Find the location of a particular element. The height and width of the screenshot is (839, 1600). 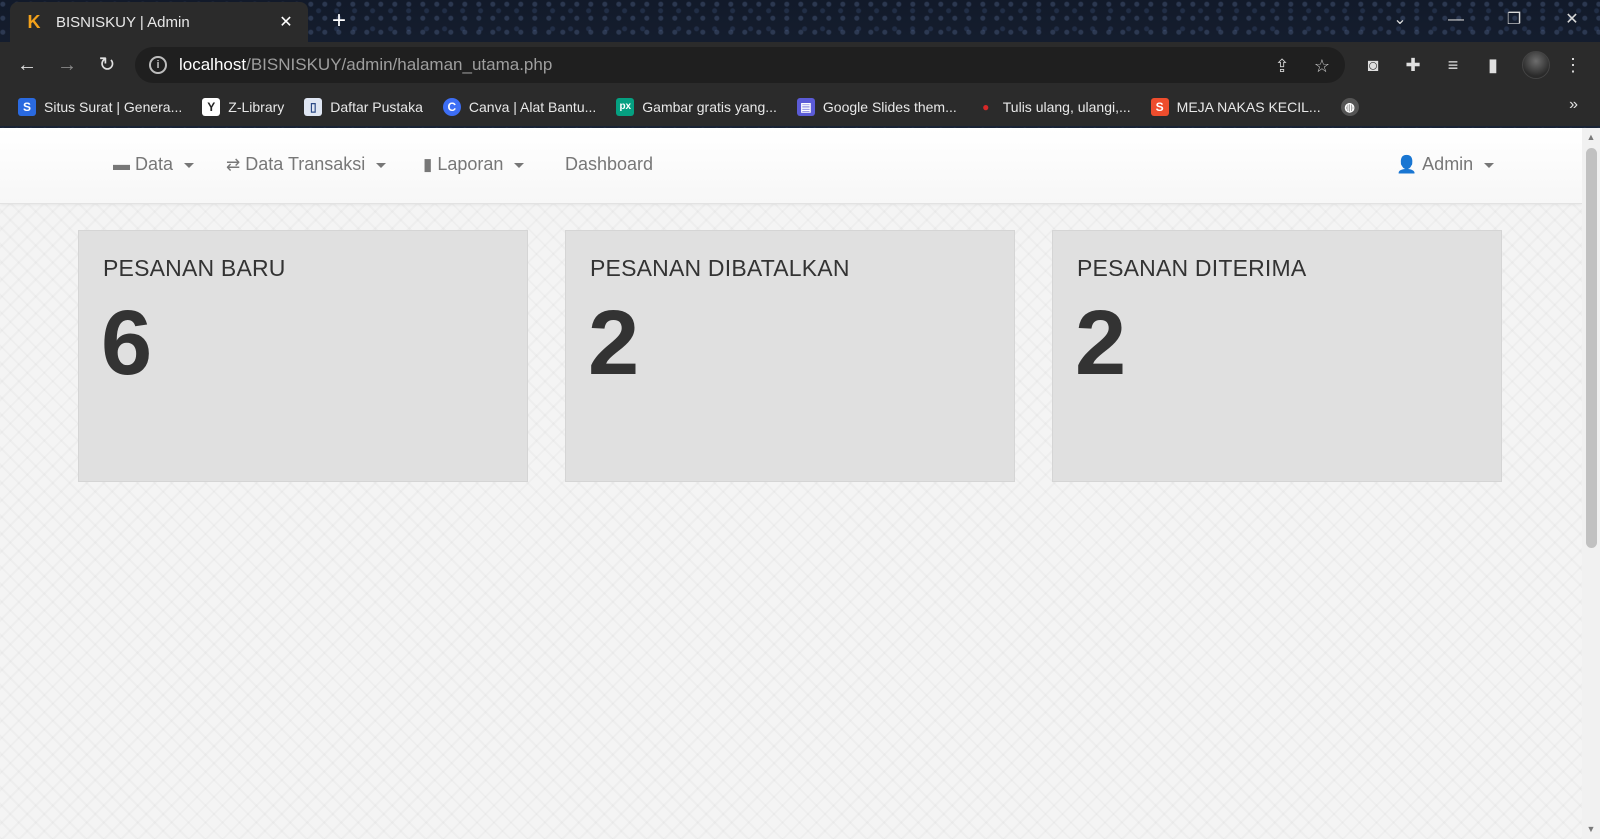

bookmark-item: ◍ is located at coordinates (1349, 107).